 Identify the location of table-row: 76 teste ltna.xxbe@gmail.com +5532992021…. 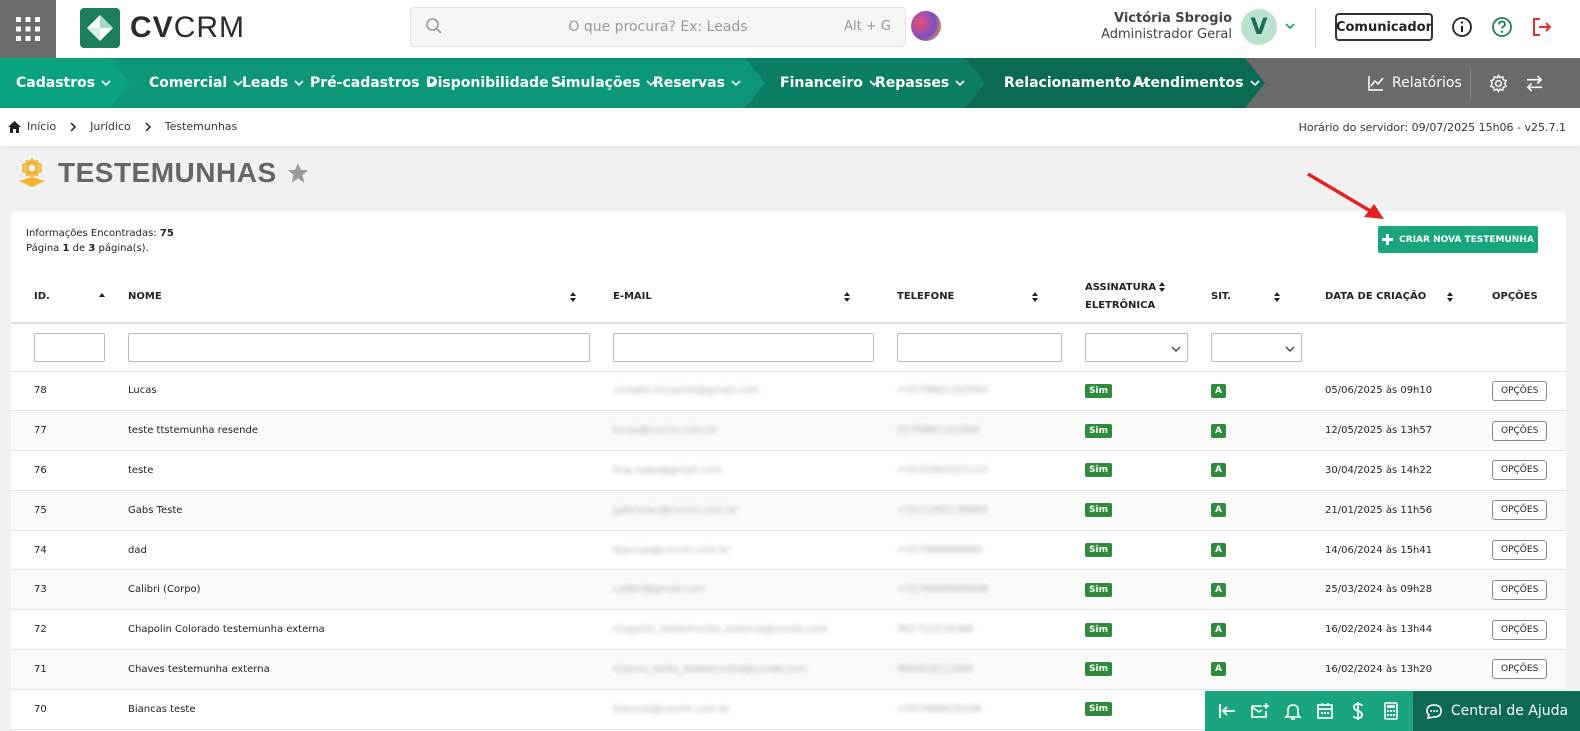
(788, 470).